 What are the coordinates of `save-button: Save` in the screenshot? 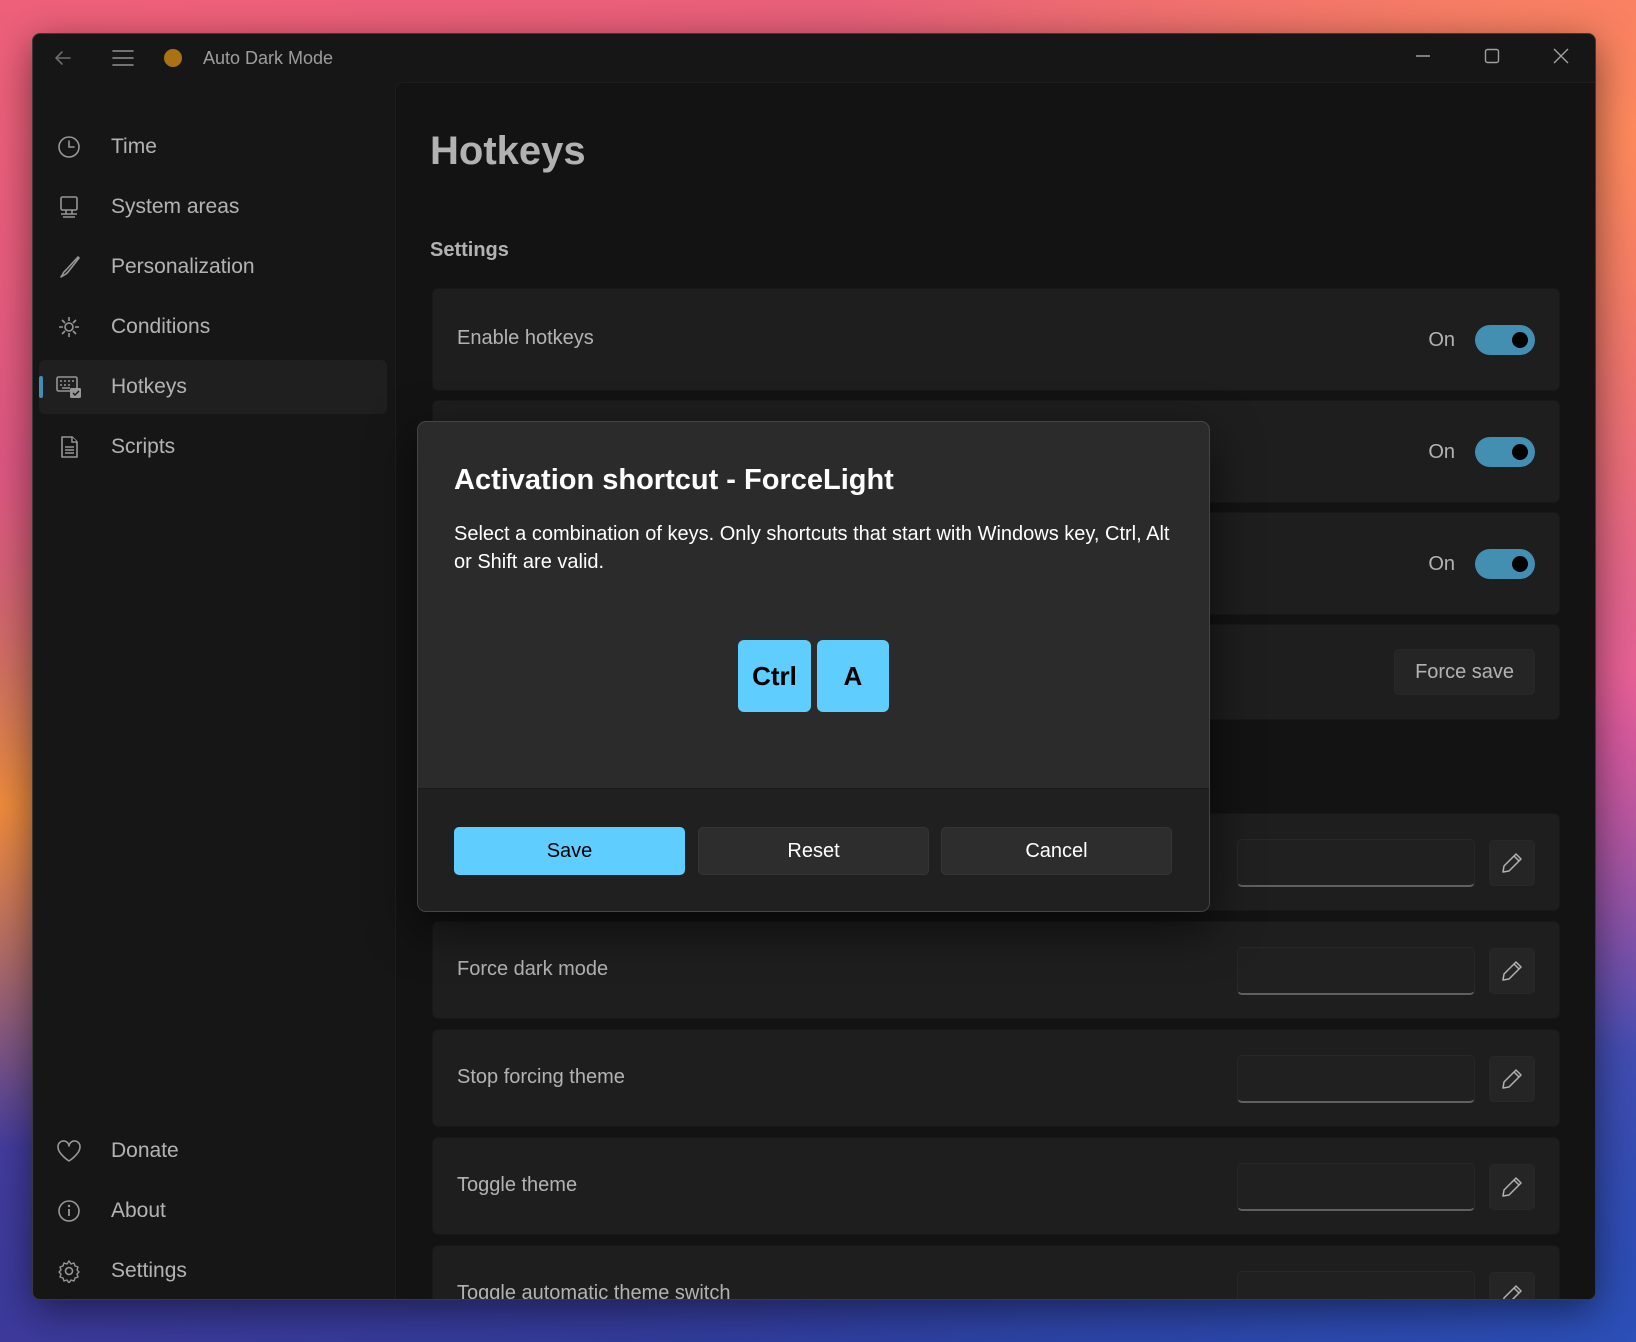 It's located at (569, 851).